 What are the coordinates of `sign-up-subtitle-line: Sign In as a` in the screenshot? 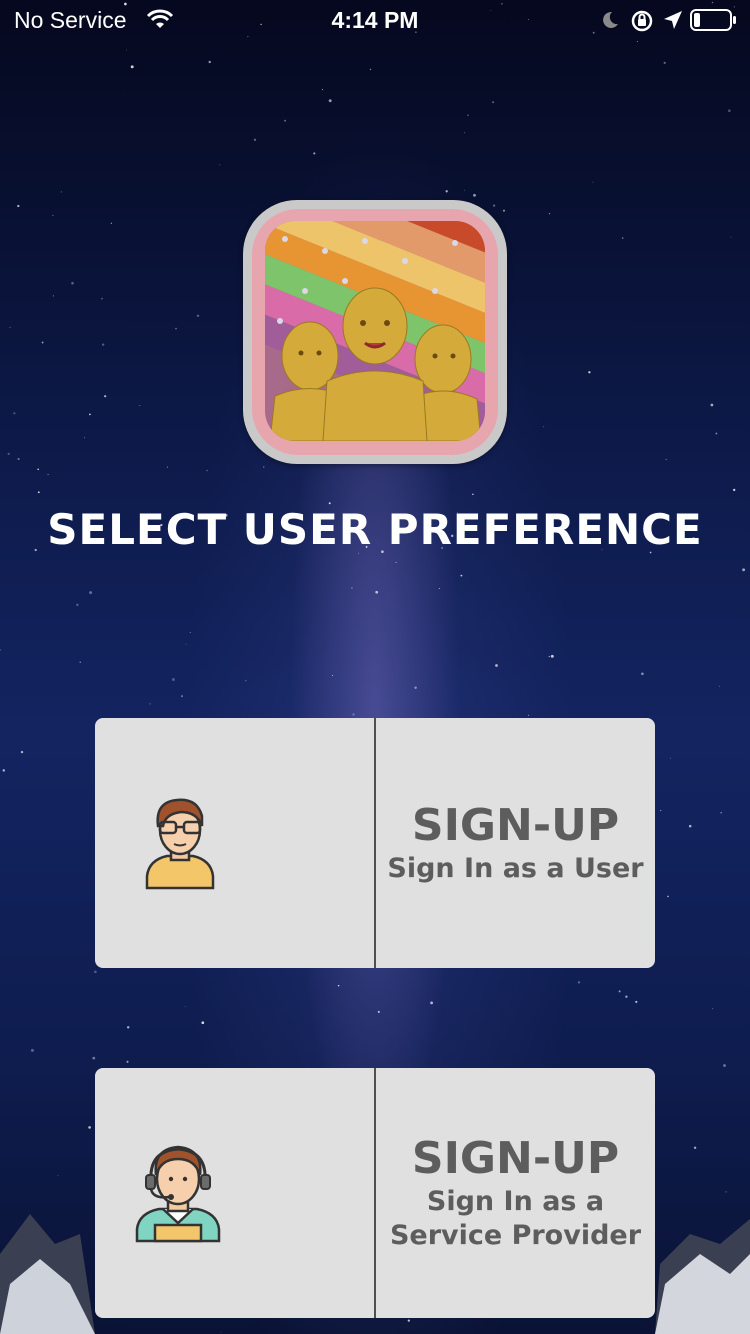 It's located at (515, 1201).